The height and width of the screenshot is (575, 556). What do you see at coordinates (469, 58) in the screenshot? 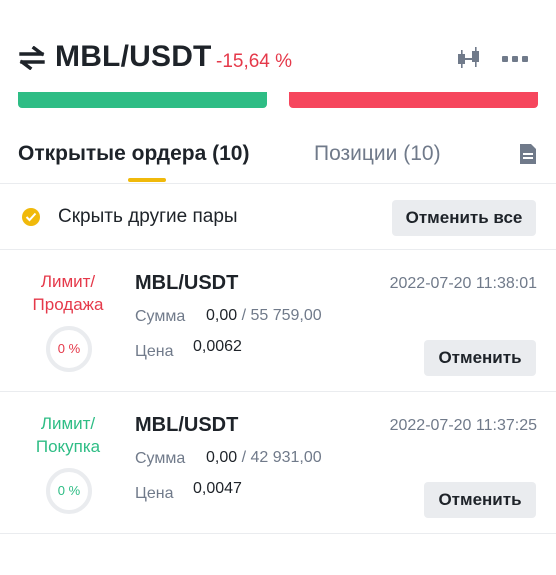
I see `candlestick-icon` at bounding box center [469, 58].